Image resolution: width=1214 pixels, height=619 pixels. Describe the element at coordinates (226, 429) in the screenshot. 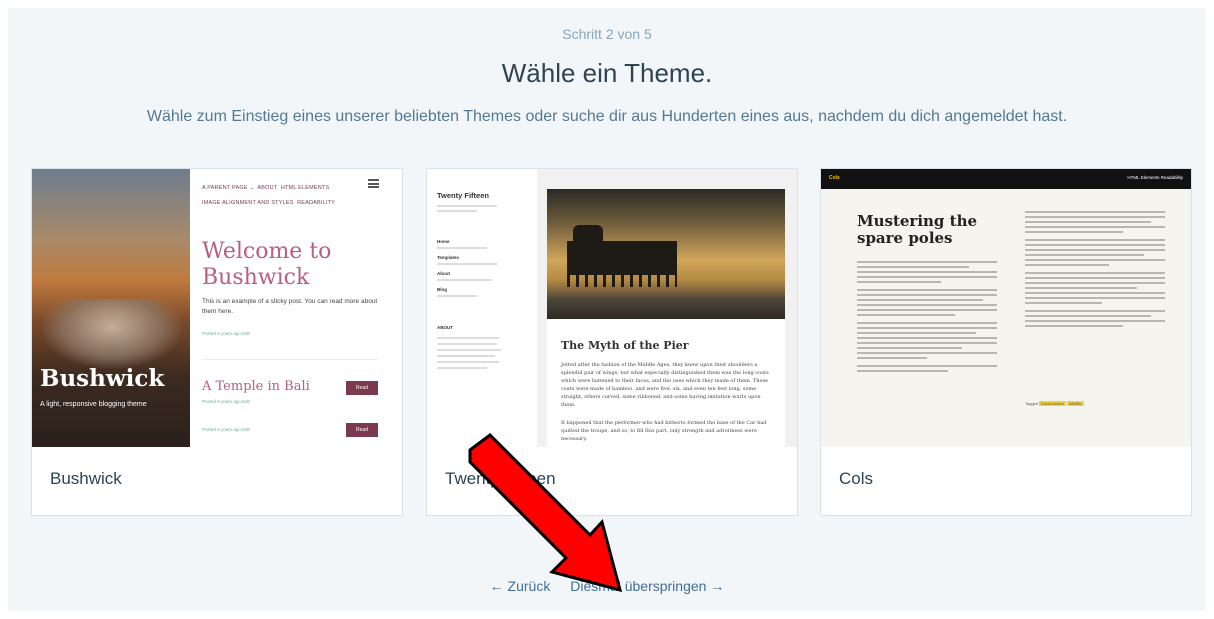

I see `bushwick-meta-3: Posted 5 years ago Edit` at that location.